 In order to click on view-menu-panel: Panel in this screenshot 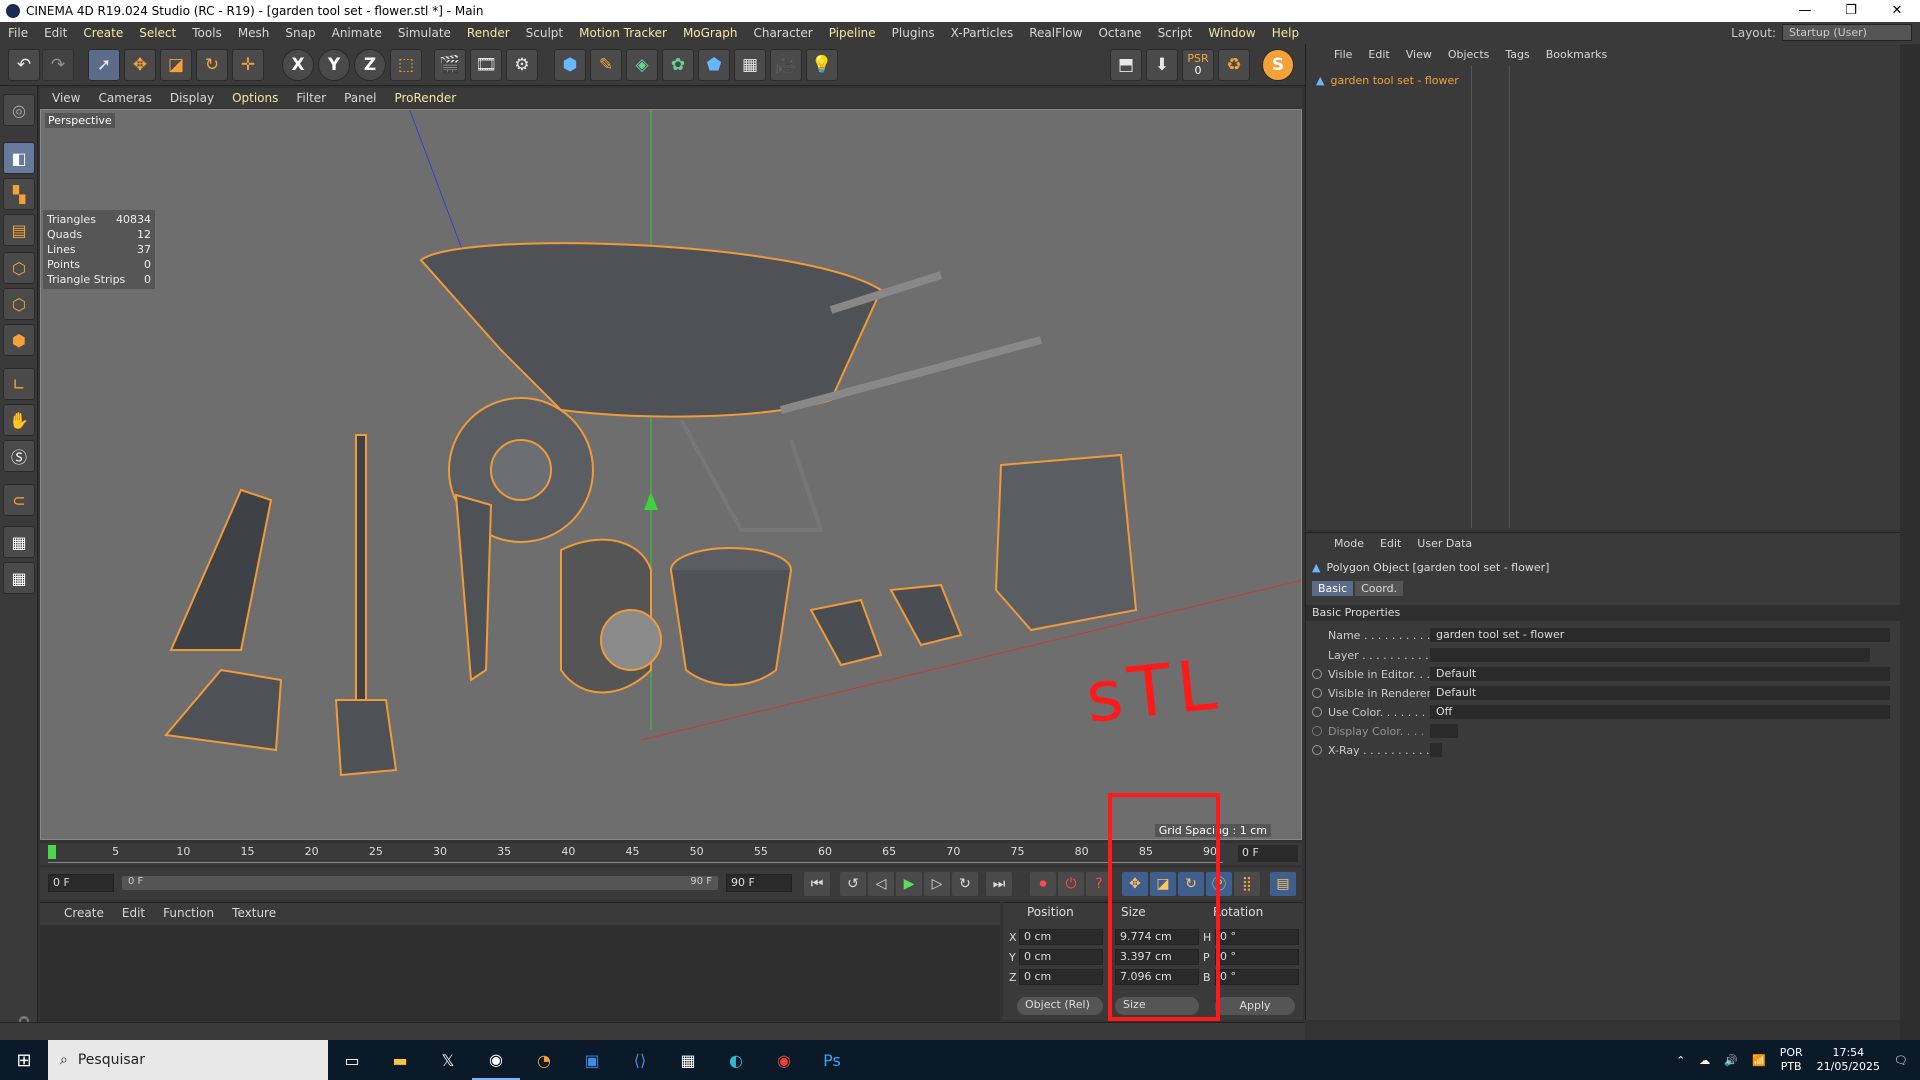, I will do `click(360, 98)`.